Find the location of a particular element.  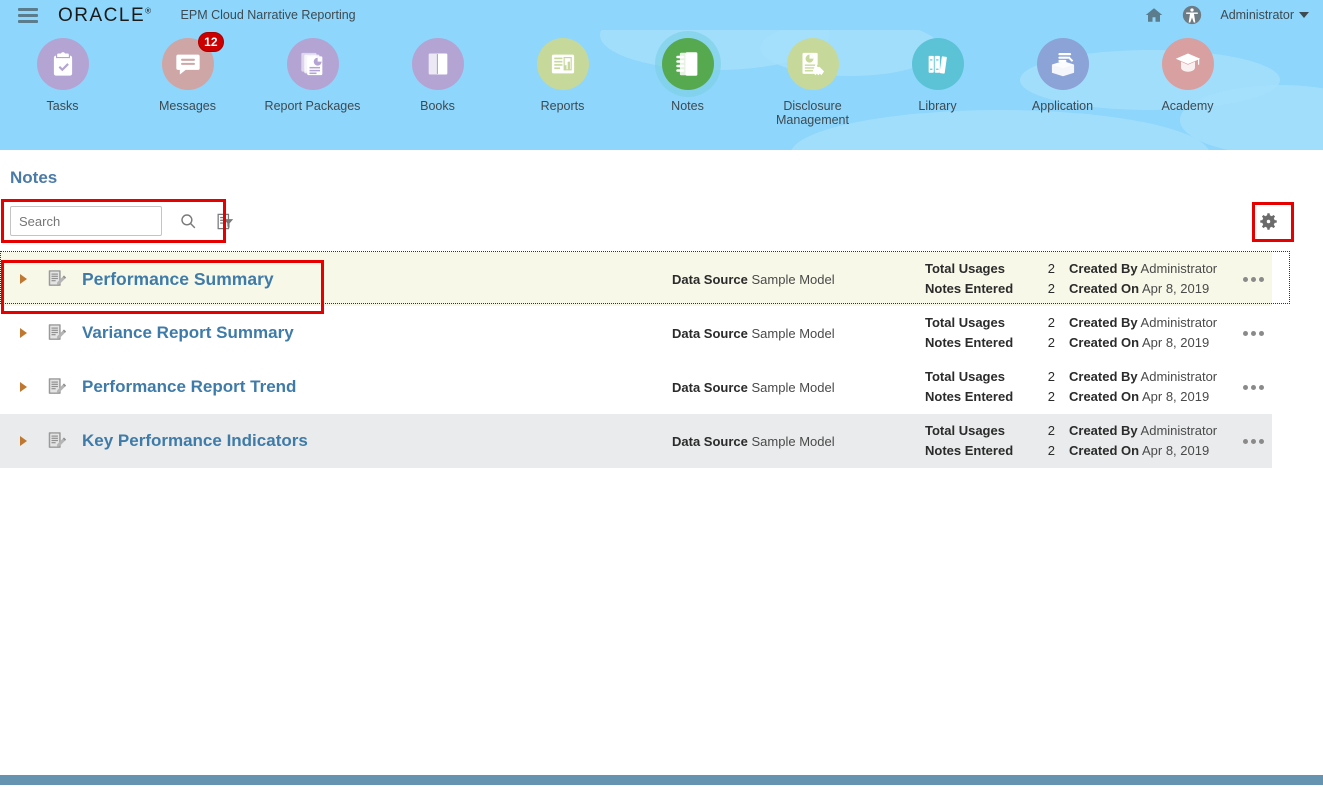

note-name-link: Performance Summary is located at coordinates (178, 279).